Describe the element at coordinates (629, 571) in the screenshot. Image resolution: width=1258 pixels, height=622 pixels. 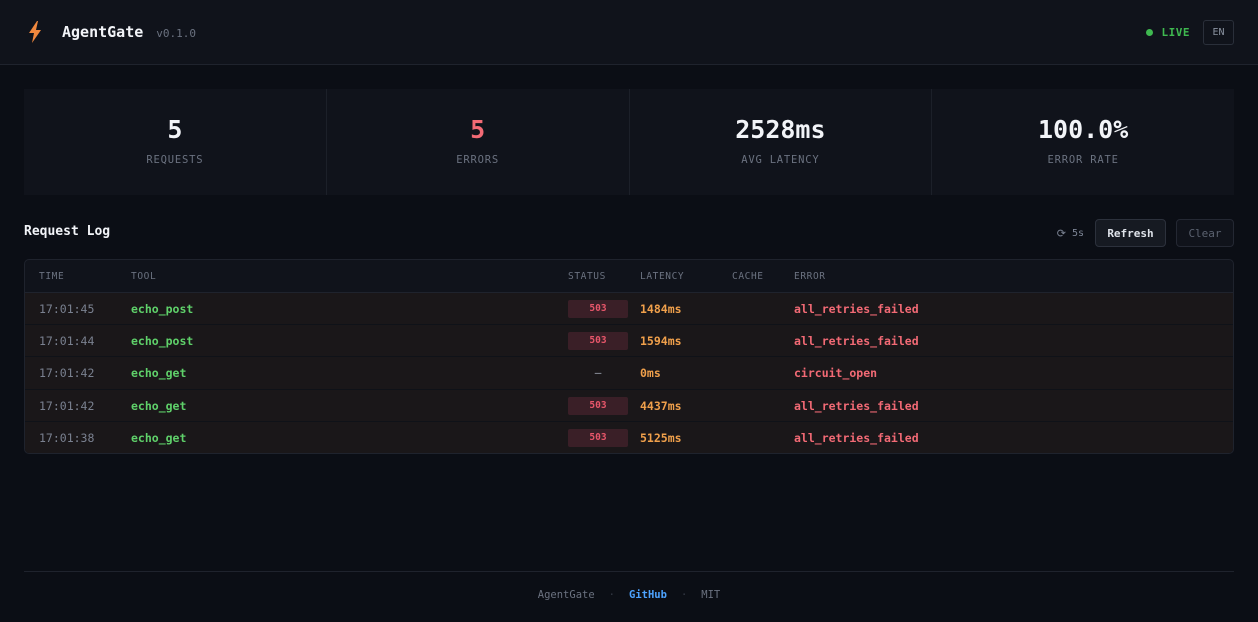
I see `footer-divider` at that location.